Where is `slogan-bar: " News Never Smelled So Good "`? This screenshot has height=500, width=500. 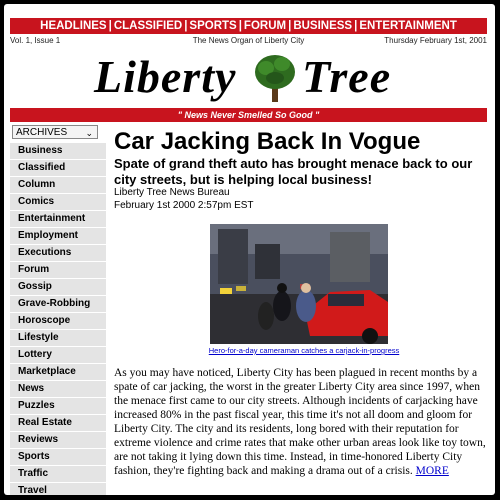
slogan-bar: " News Never Smelled So Good " is located at coordinates (248, 115).